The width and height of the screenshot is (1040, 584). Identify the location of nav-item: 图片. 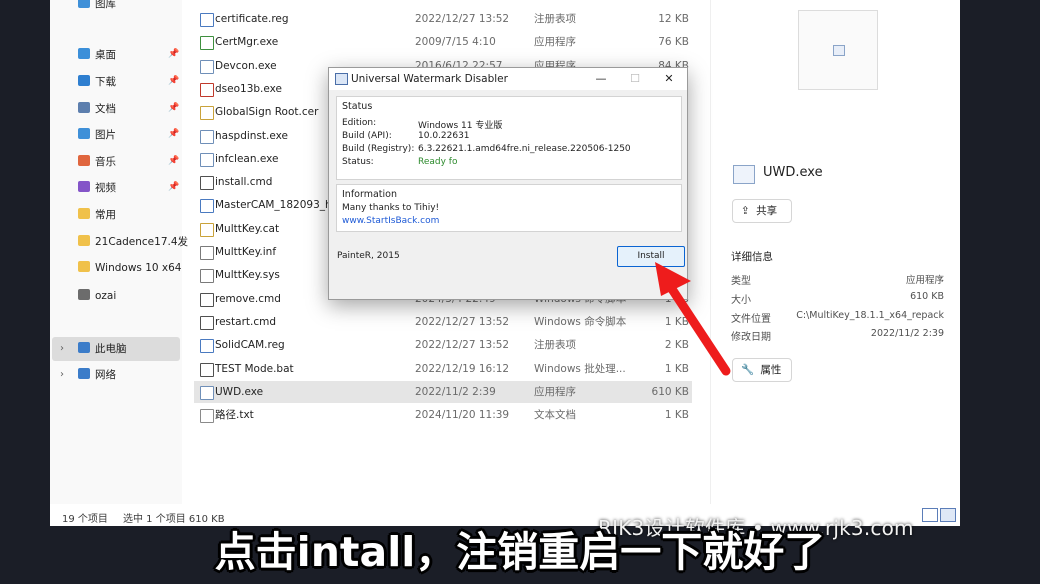
(97, 135).